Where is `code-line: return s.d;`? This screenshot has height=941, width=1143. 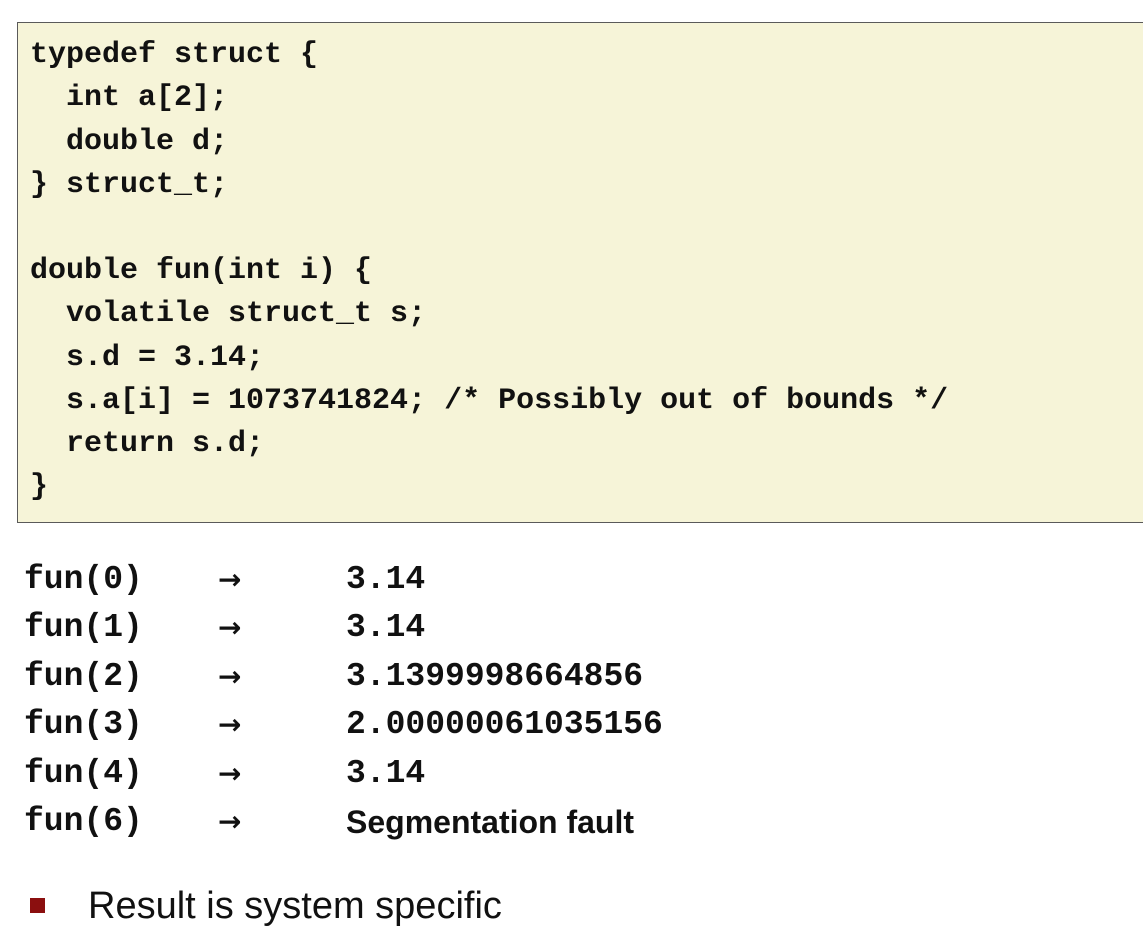 code-line: return s.d; is located at coordinates (147, 444).